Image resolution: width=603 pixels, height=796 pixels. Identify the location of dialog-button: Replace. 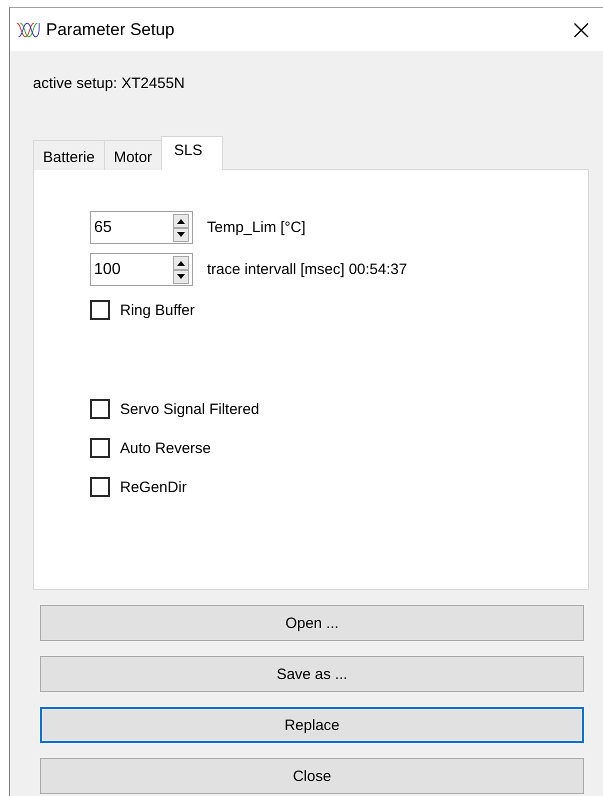
(312, 725).